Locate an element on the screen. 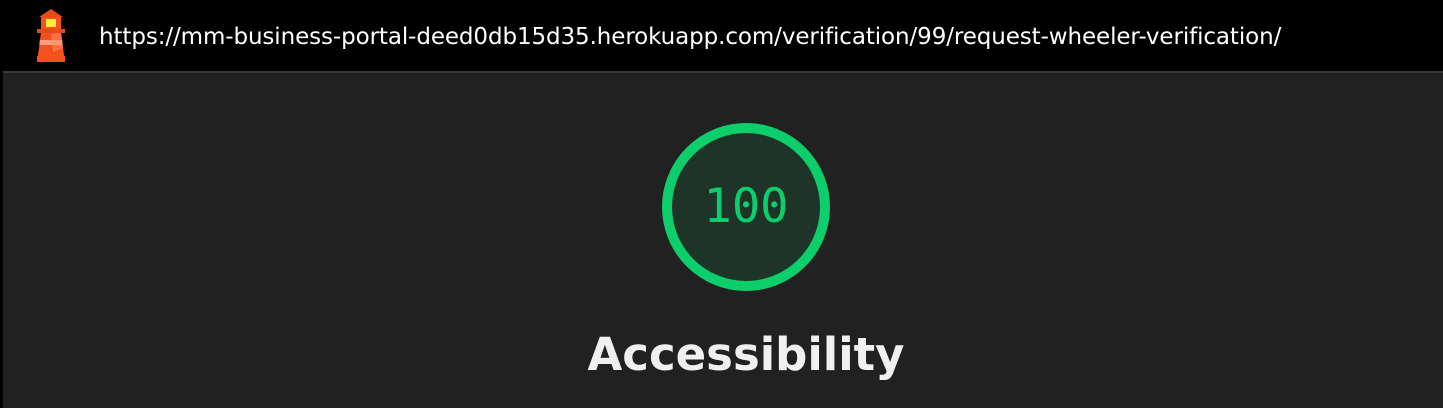 The image size is (1443, 408). category-title: Accessibility is located at coordinates (746, 354).